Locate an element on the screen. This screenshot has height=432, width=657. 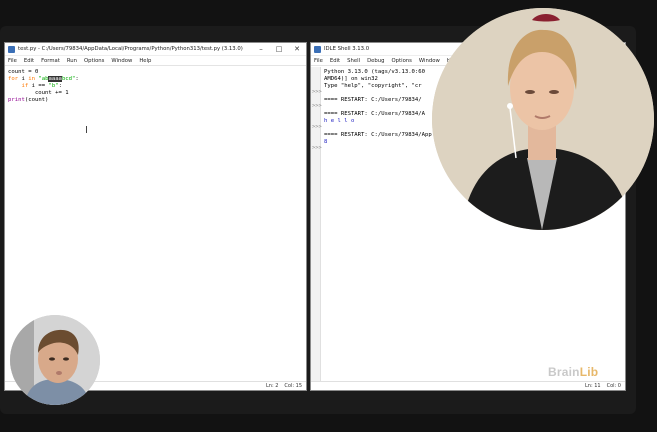
code-line: count += 1 is located at coordinates (38, 93).